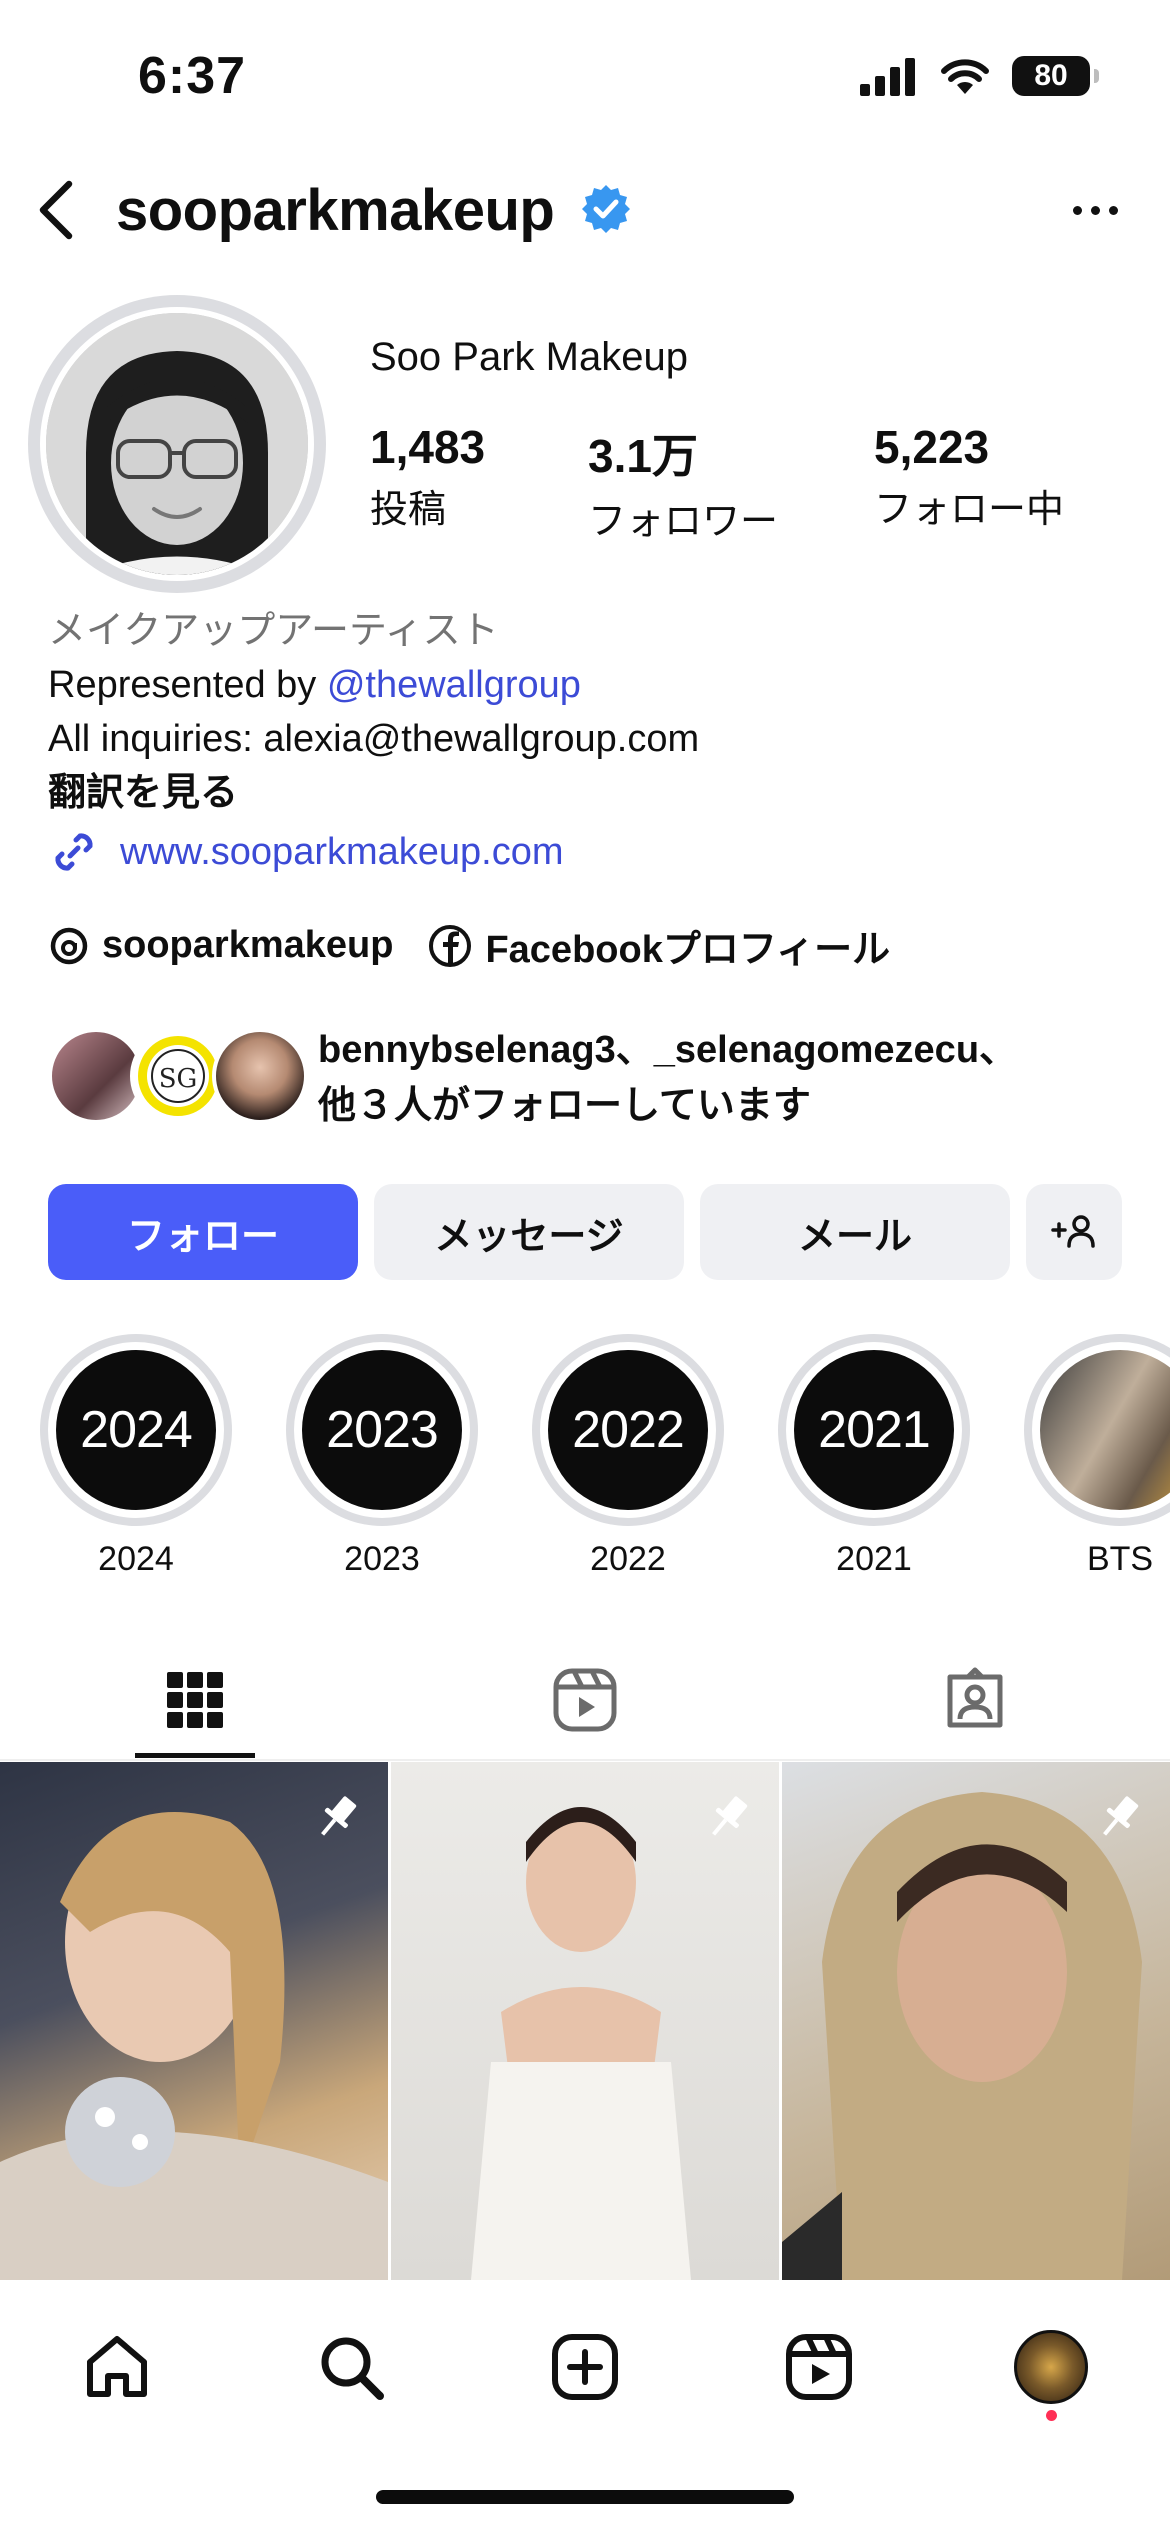 Image resolution: width=1170 pixels, height=2532 pixels. I want to click on highlight-2023: 2023 2023, so click(382, 1456).